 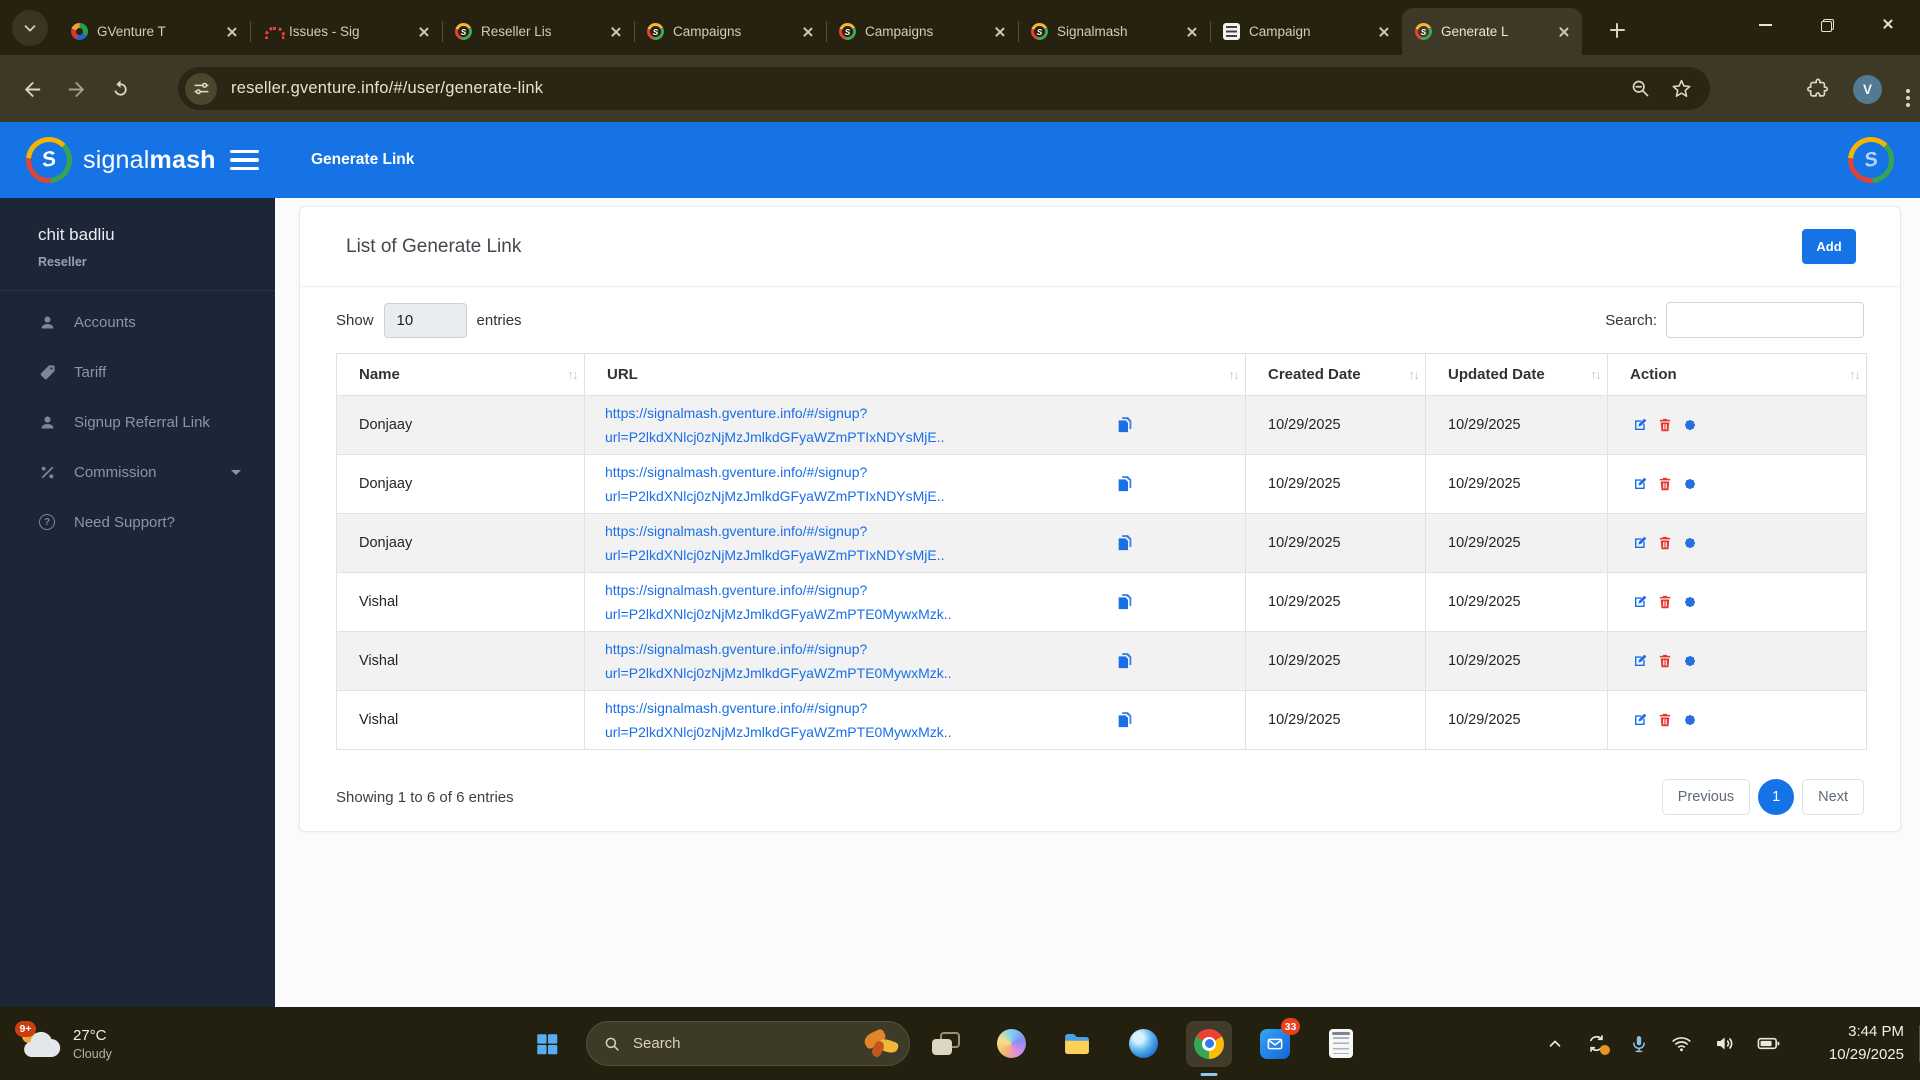 What do you see at coordinates (1275, 1043) in the screenshot?
I see `mail-button: 33` at bounding box center [1275, 1043].